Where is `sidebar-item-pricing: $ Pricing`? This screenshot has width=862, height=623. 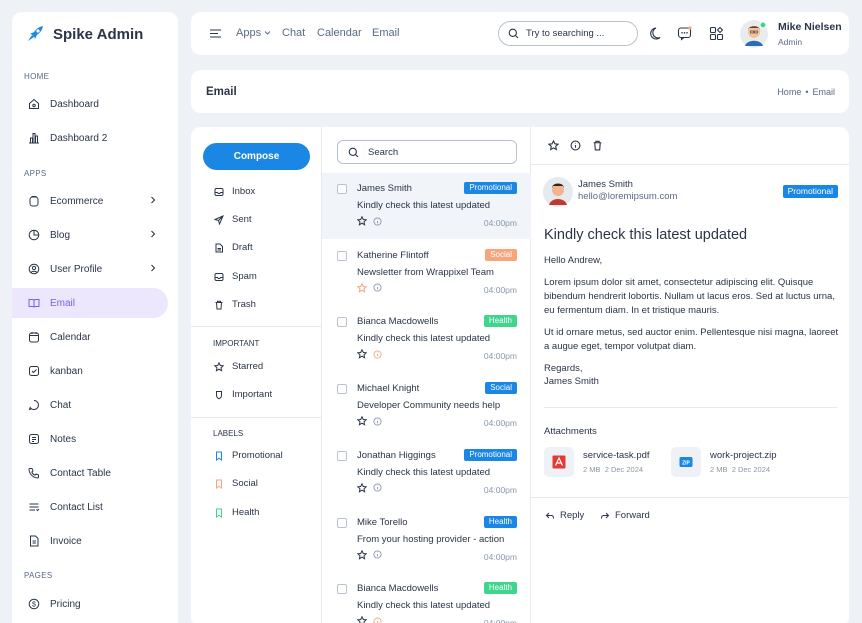 sidebar-item-pricing: $ Pricing is located at coordinates (90, 604).